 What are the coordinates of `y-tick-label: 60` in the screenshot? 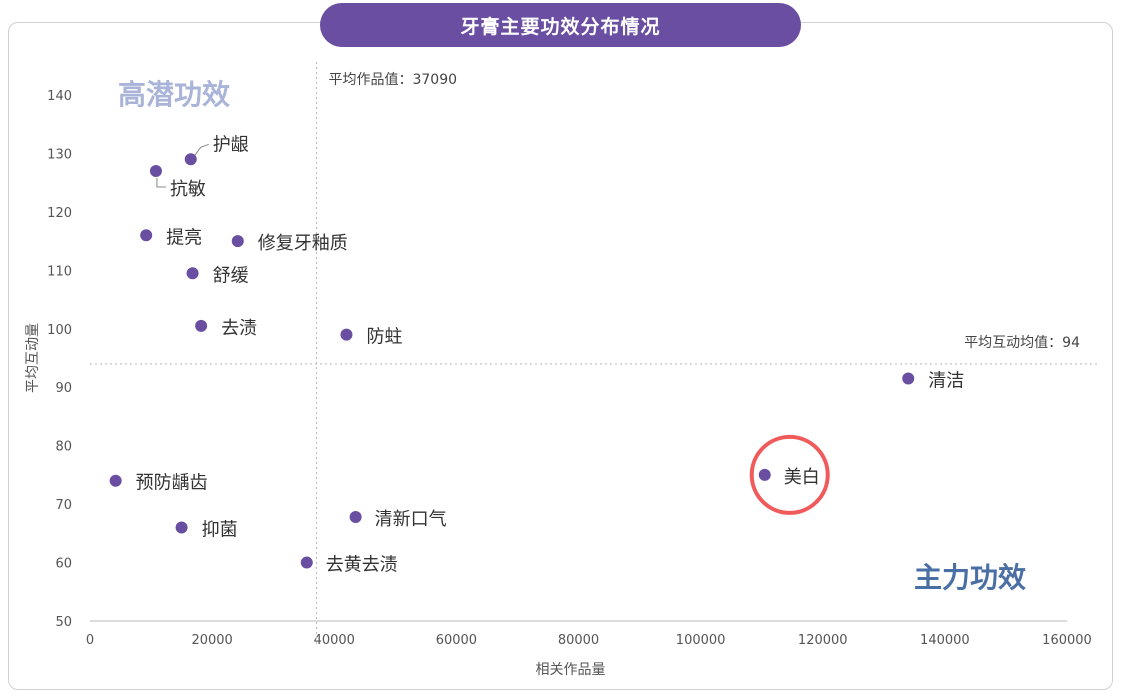 It's located at (63, 564).